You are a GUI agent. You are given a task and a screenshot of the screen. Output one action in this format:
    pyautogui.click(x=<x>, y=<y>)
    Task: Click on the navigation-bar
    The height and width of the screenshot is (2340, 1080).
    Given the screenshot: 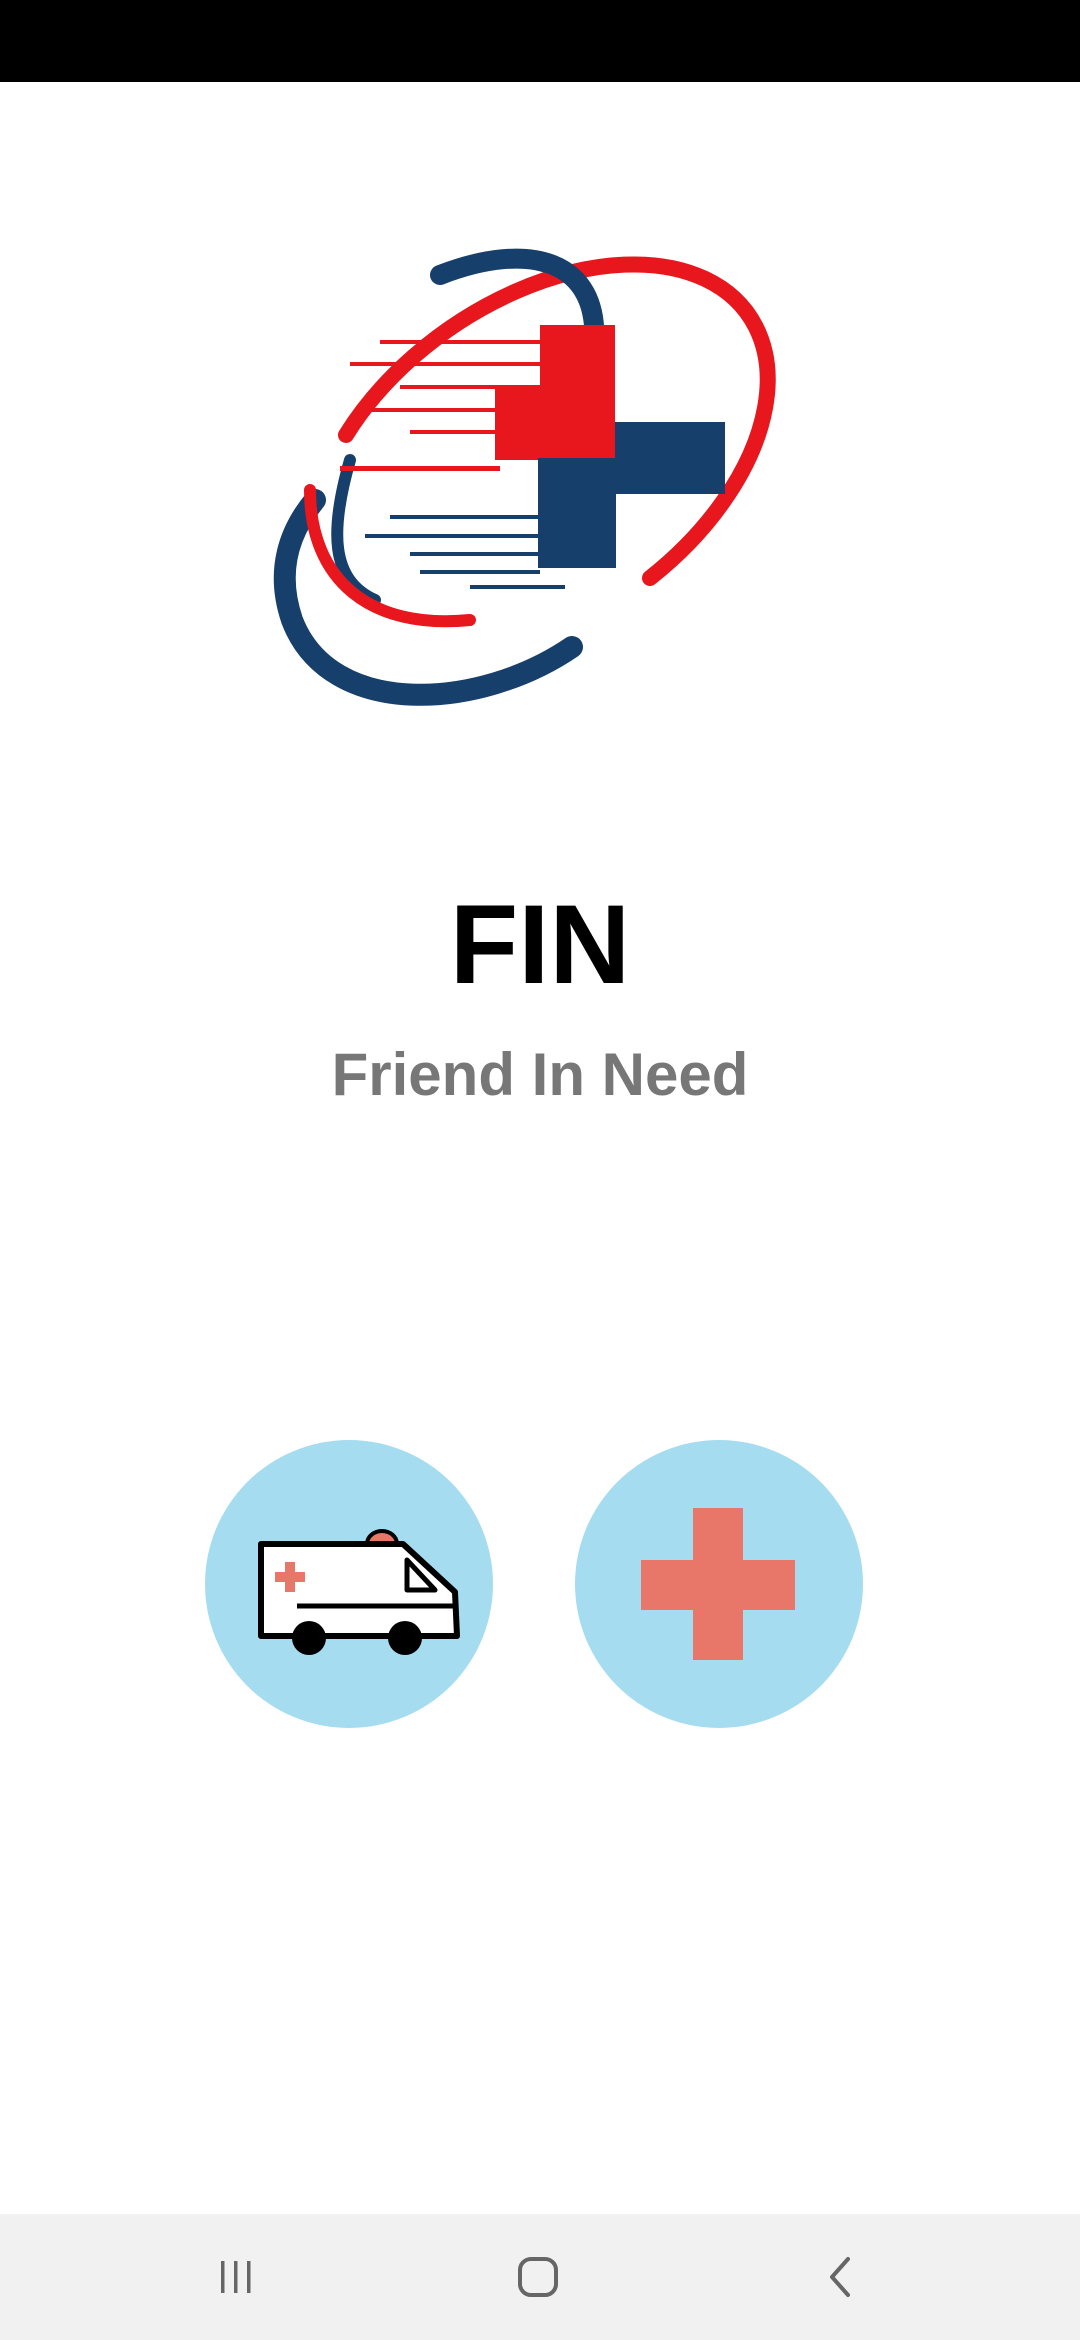 What is the action you would take?
    pyautogui.click(x=540, y=2277)
    